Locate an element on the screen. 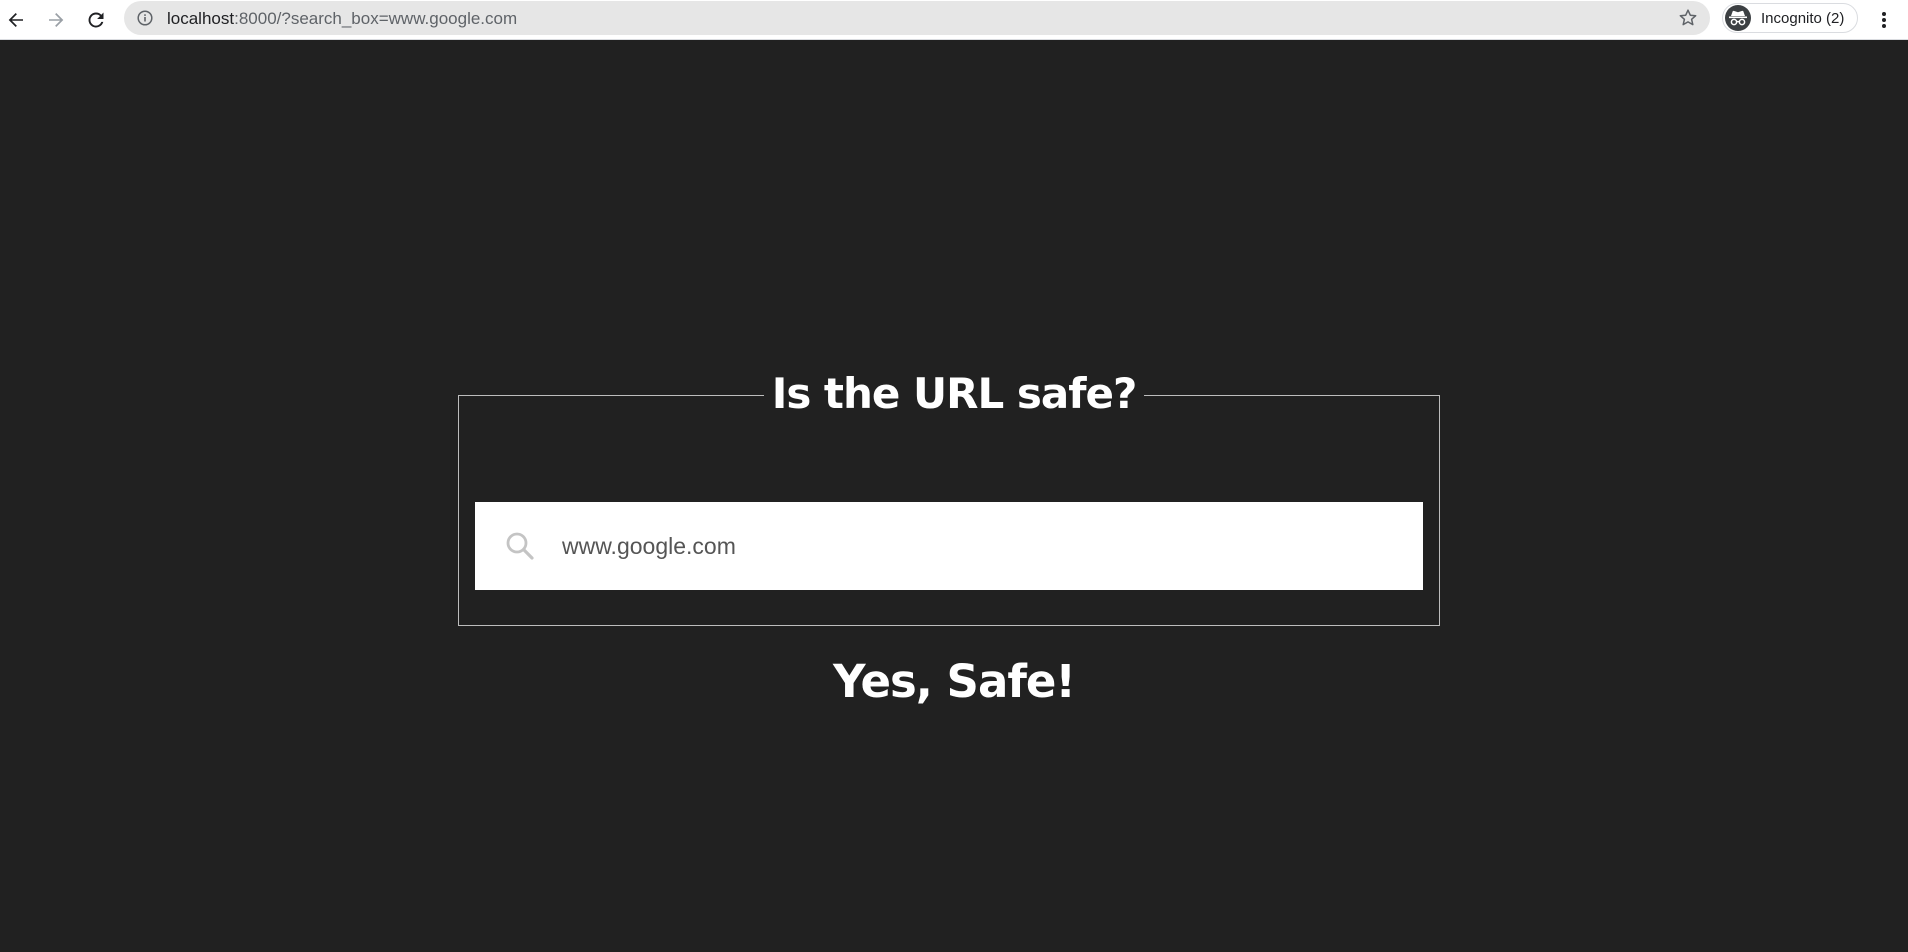 This screenshot has height=952, width=1908. browser-menu-button is located at coordinates (1884, 20).